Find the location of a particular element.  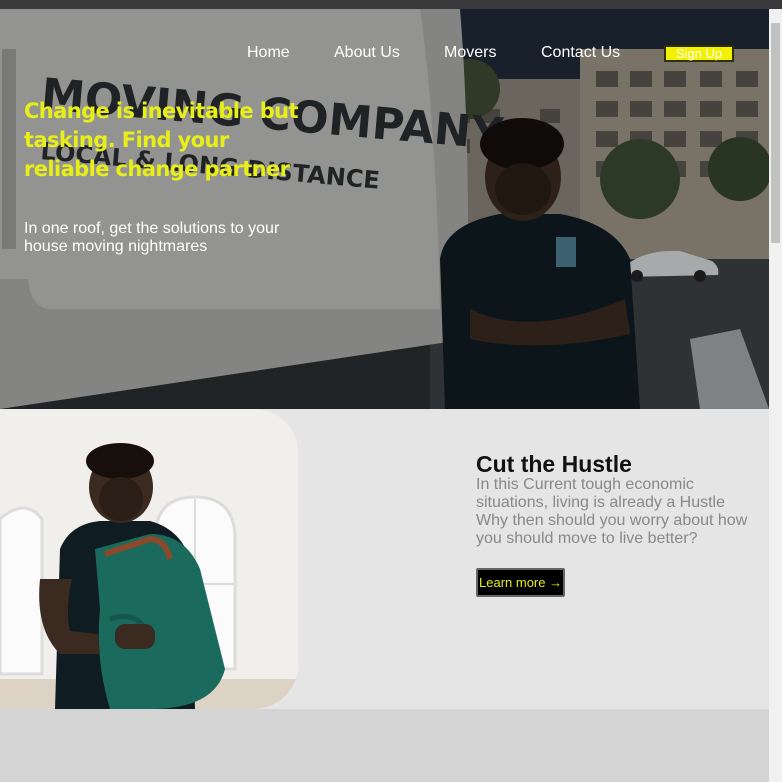

nav-link-contact-us: Contact Us is located at coordinates (580, 53).